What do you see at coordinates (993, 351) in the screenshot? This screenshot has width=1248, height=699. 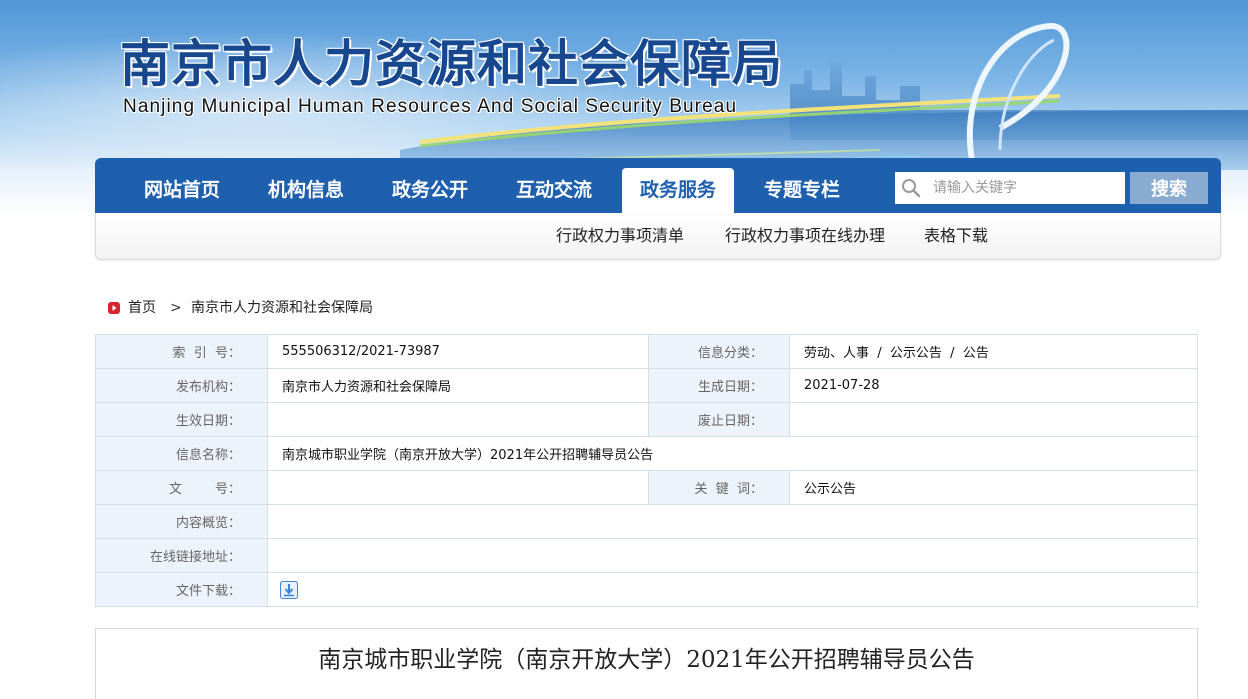 I see `category-value: 劳动、人事 / 公示公告 / 公告` at bounding box center [993, 351].